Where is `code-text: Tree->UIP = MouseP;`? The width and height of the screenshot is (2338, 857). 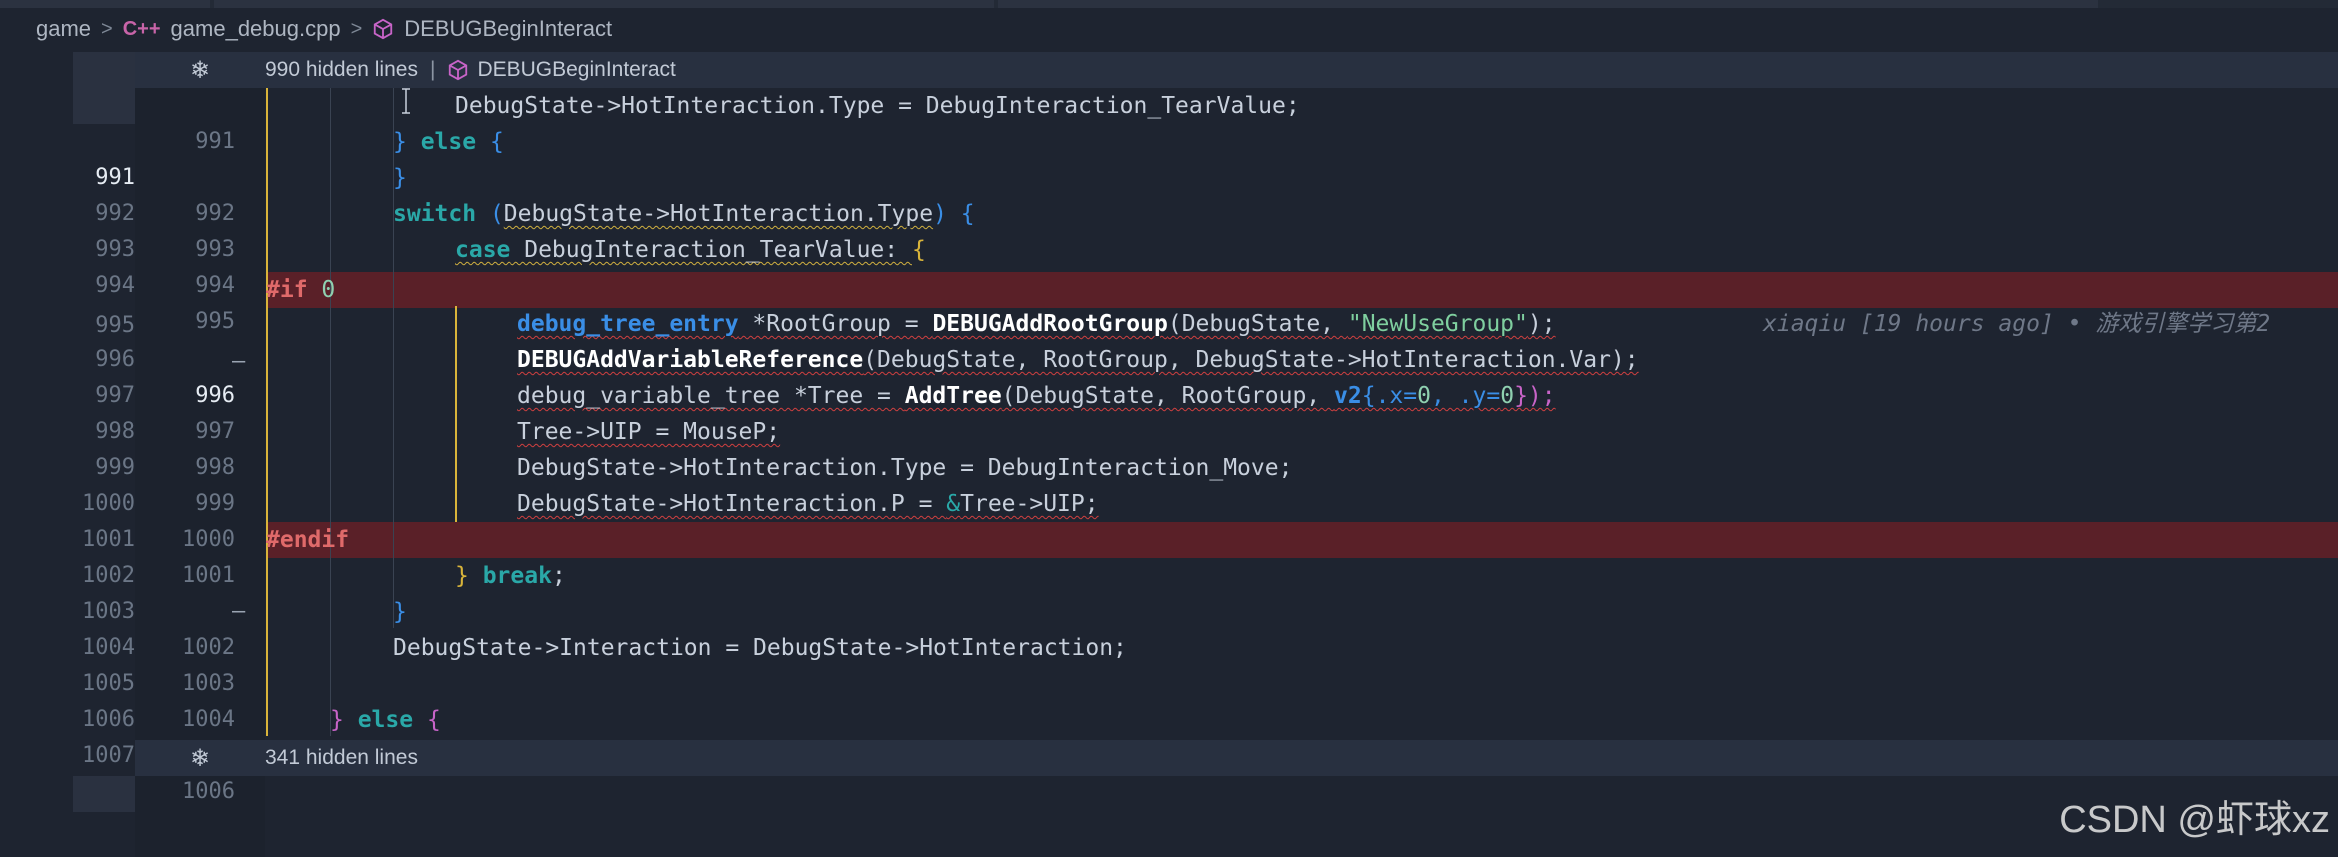
code-text: Tree->UIP = MouseP; is located at coordinates (648, 432).